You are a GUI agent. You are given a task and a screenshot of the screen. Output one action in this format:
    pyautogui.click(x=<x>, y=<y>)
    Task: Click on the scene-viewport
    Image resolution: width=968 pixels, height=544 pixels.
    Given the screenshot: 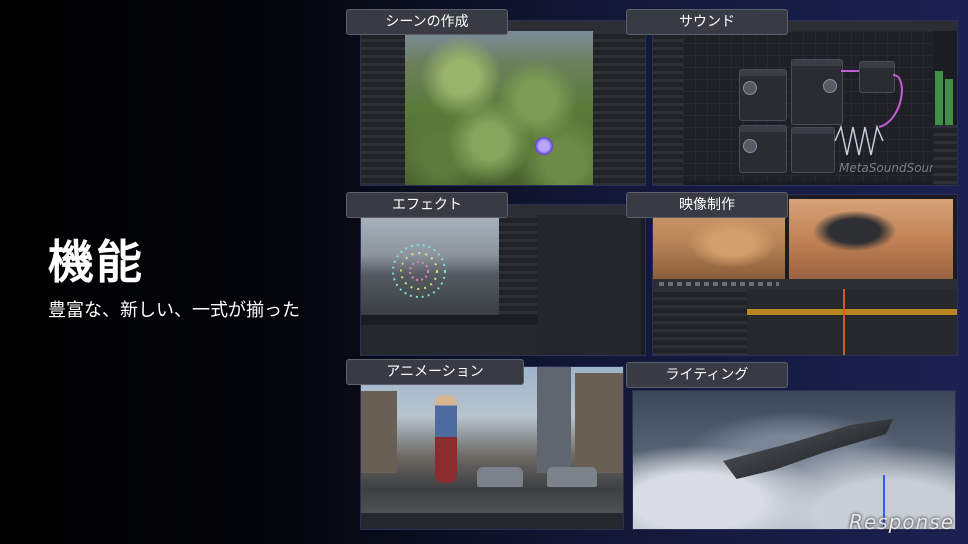 What is the action you would take?
    pyautogui.click(x=499, y=108)
    